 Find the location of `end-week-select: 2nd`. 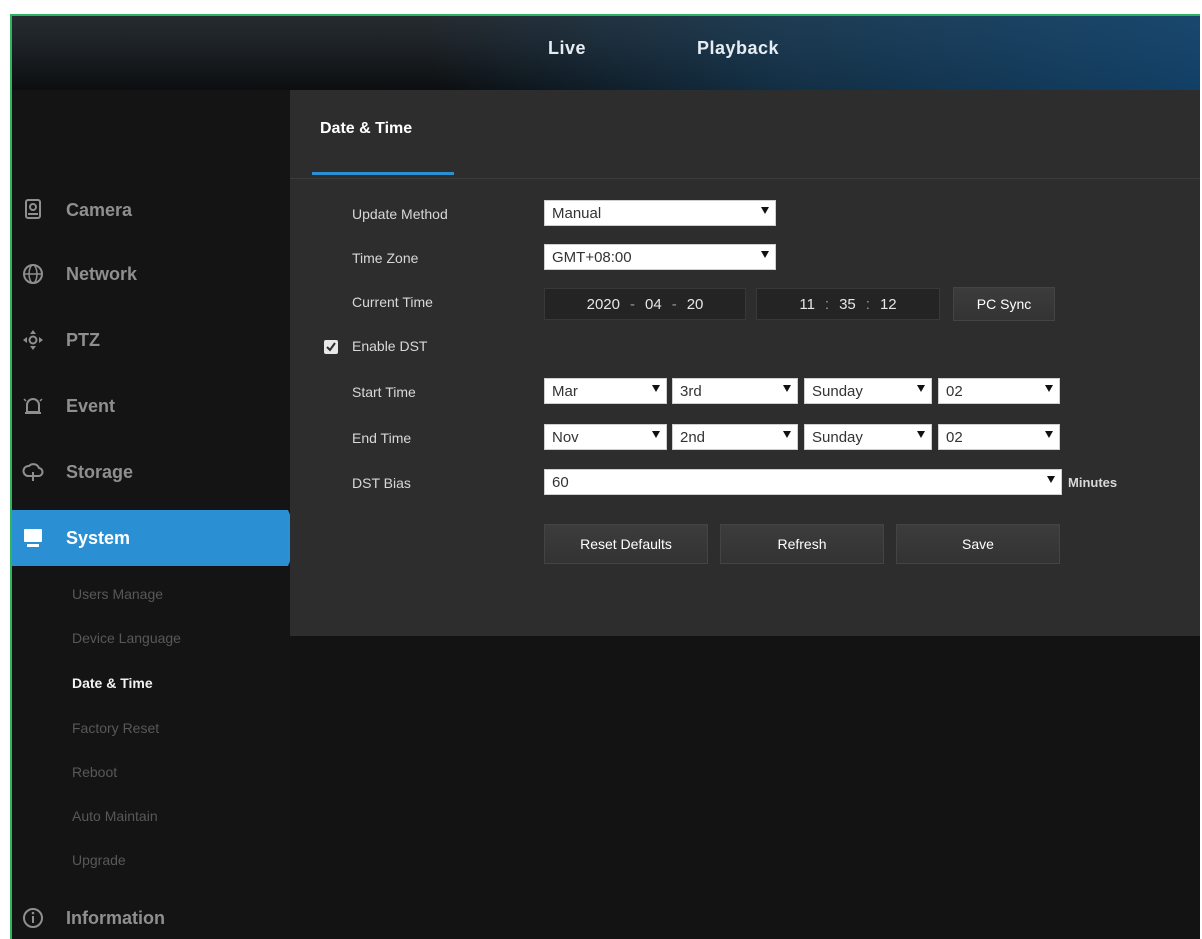

end-week-select: 2nd is located at coordinates (735, 437).